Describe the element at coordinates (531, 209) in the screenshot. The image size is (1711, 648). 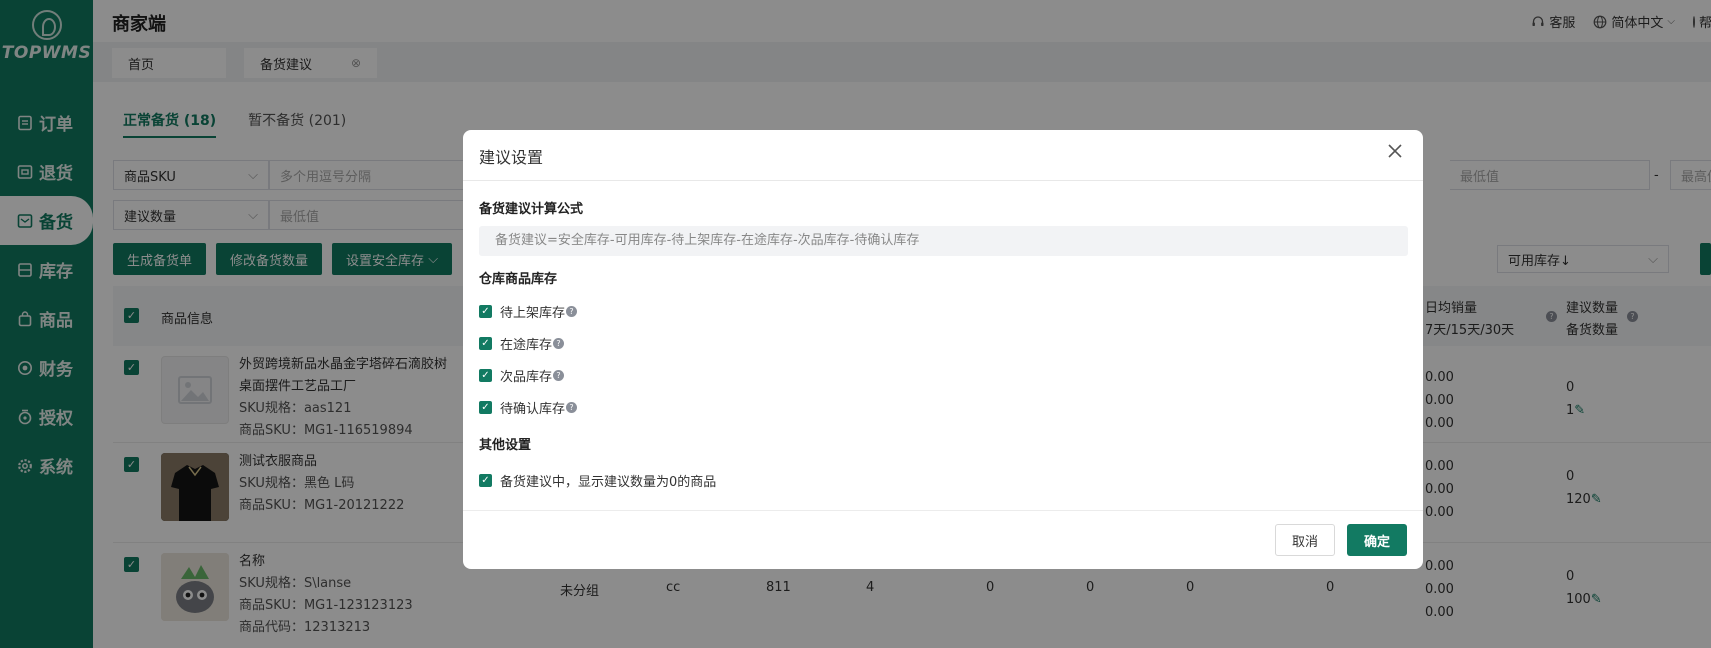
I see `formula-section-title: 备货建议计算公式` at that location.